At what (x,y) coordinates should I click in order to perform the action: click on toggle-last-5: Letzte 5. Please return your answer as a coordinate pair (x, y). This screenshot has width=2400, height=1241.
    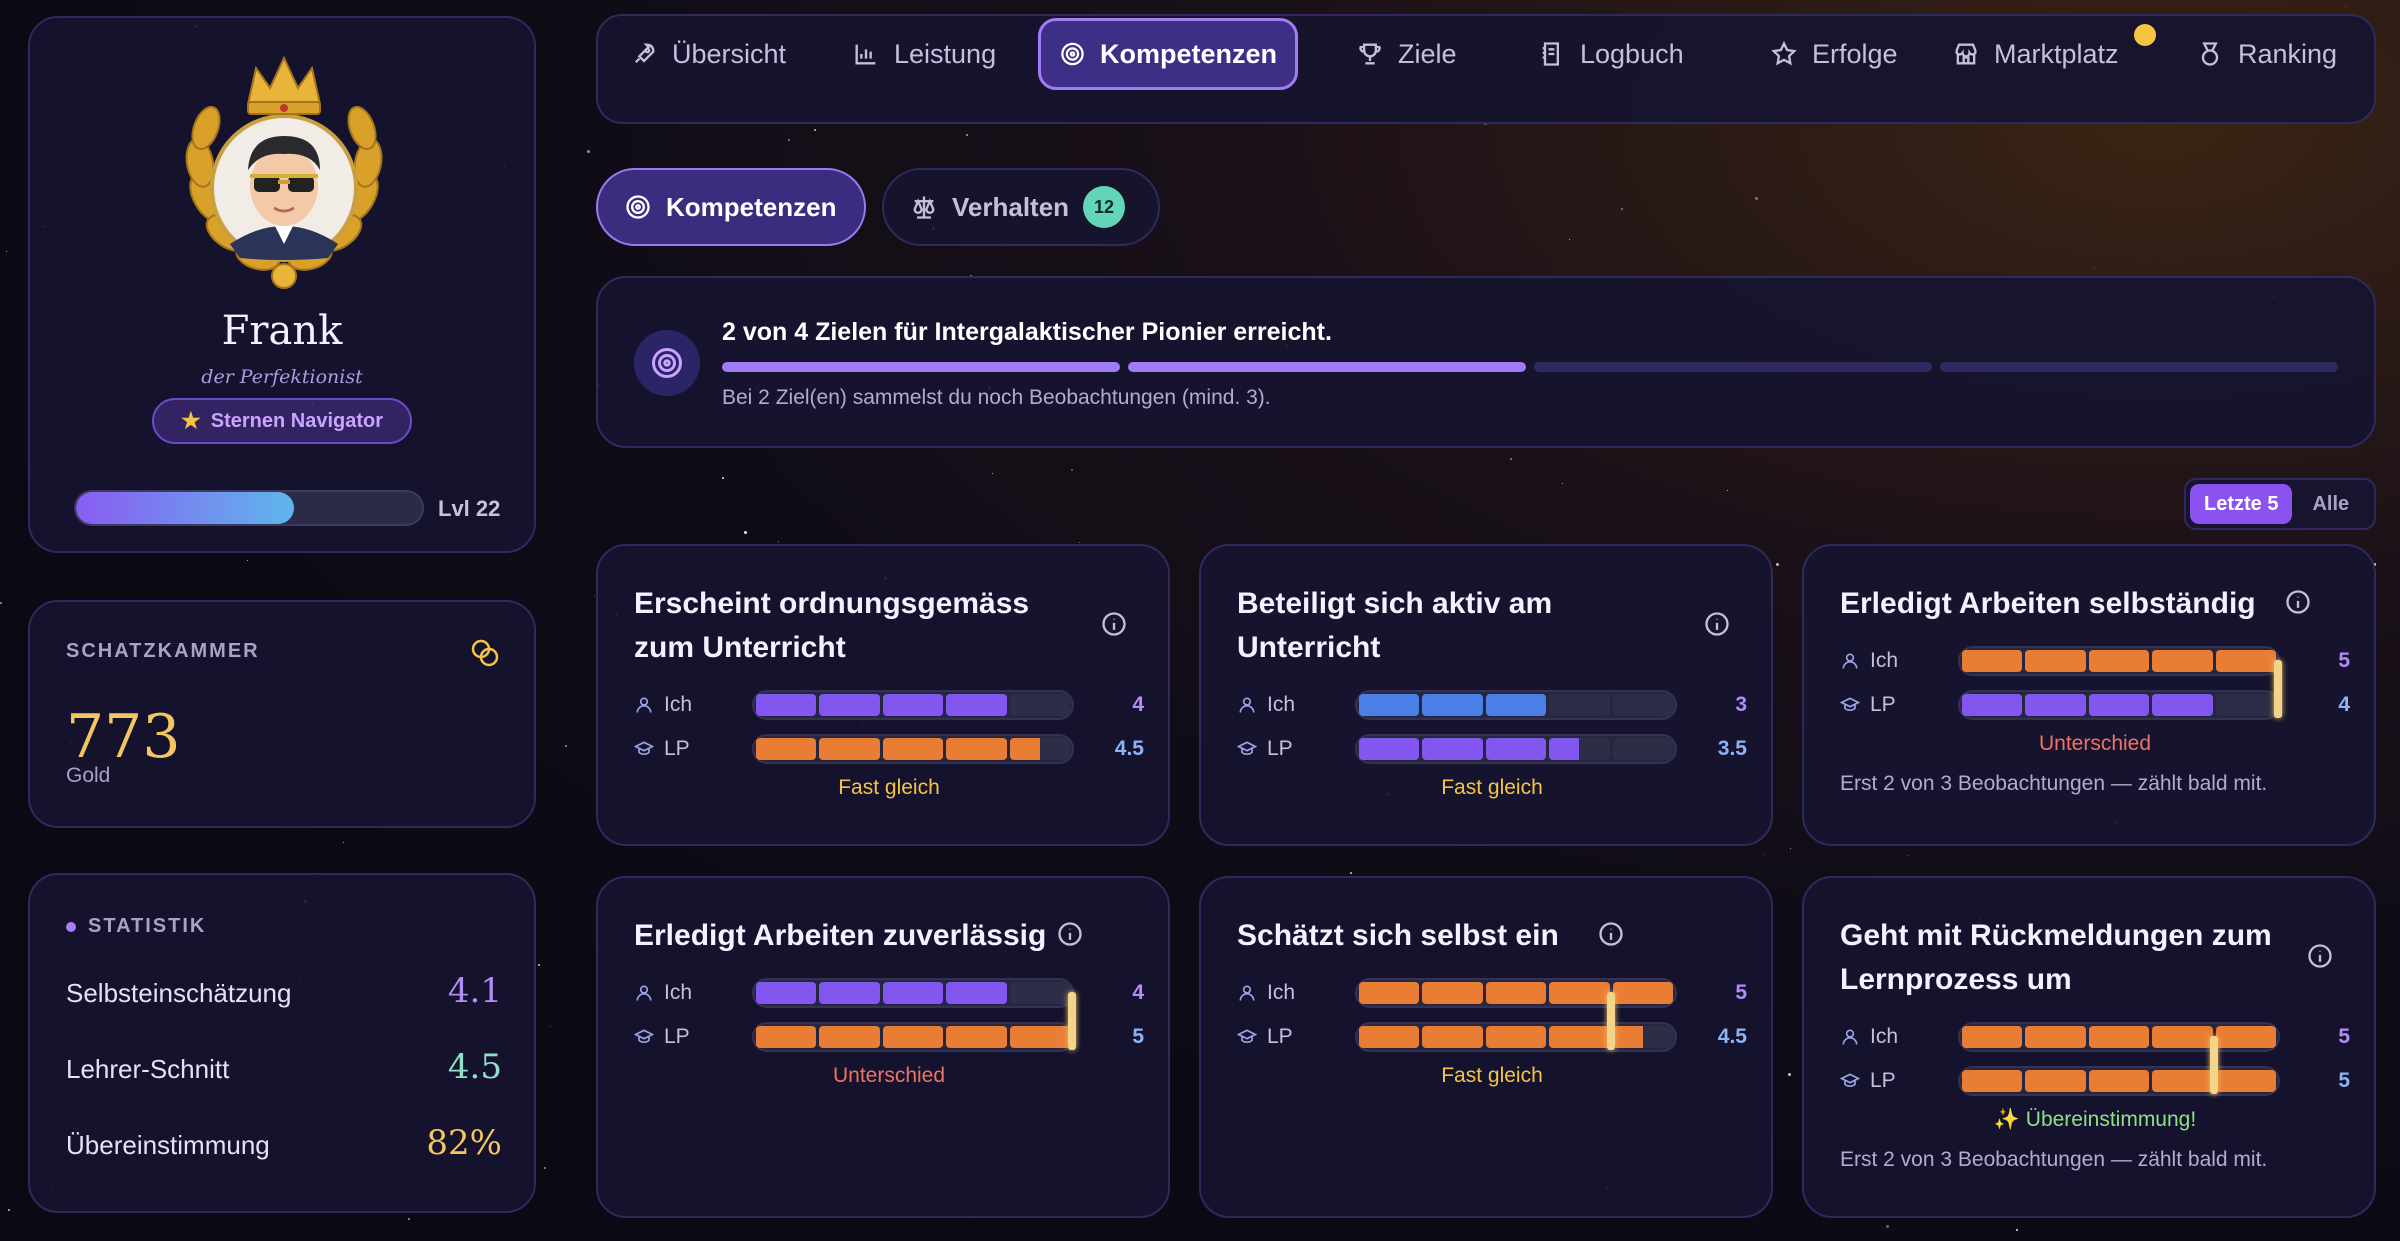
    Looking at the image, I should click on (2241, 504).